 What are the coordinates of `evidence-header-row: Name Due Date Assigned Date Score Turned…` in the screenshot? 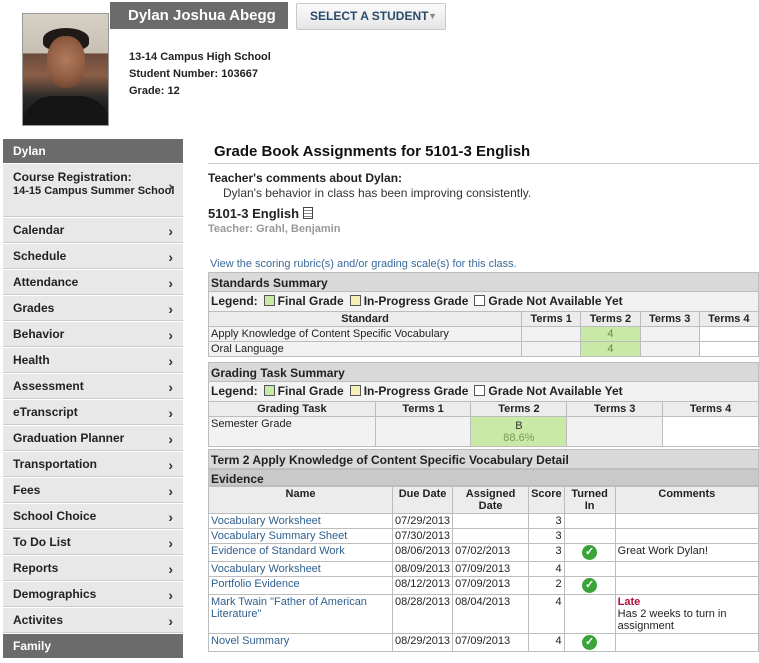 It's located at (483, 500).